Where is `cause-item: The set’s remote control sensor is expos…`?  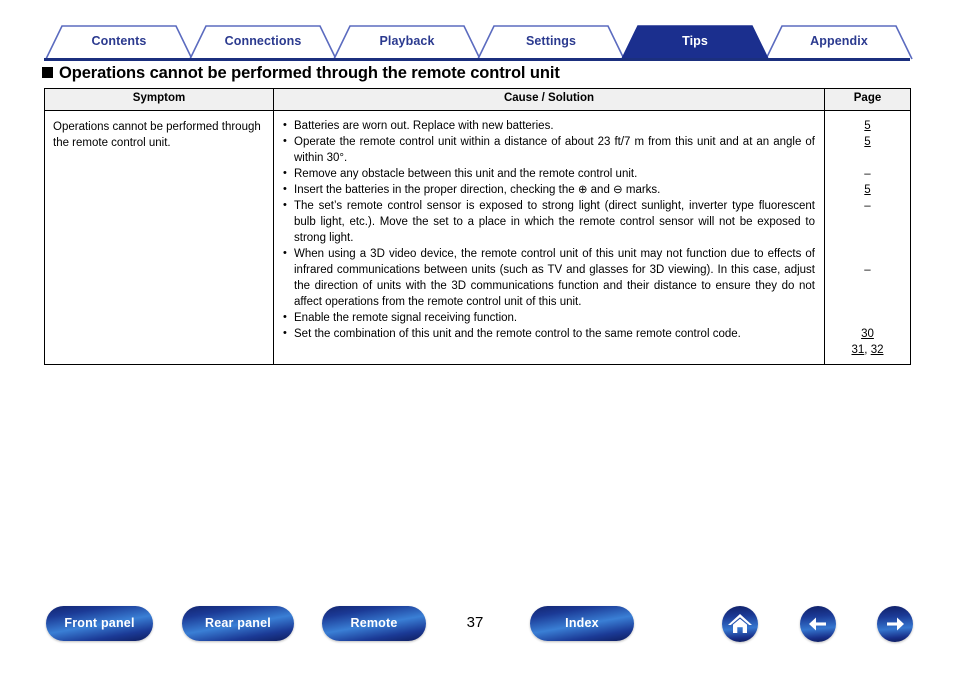 cause-item: The set’s remote control sensor is expos… is located at coordinates (549, 221).